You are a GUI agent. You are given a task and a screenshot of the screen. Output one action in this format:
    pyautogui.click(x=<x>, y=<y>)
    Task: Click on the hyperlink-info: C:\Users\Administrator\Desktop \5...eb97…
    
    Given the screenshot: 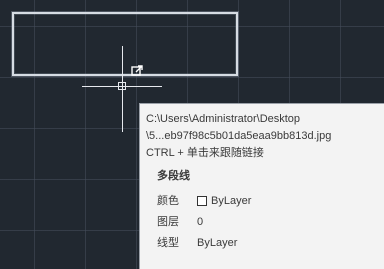 What is the action you would take?
    pyautogui.click(x=262, y=133)
    